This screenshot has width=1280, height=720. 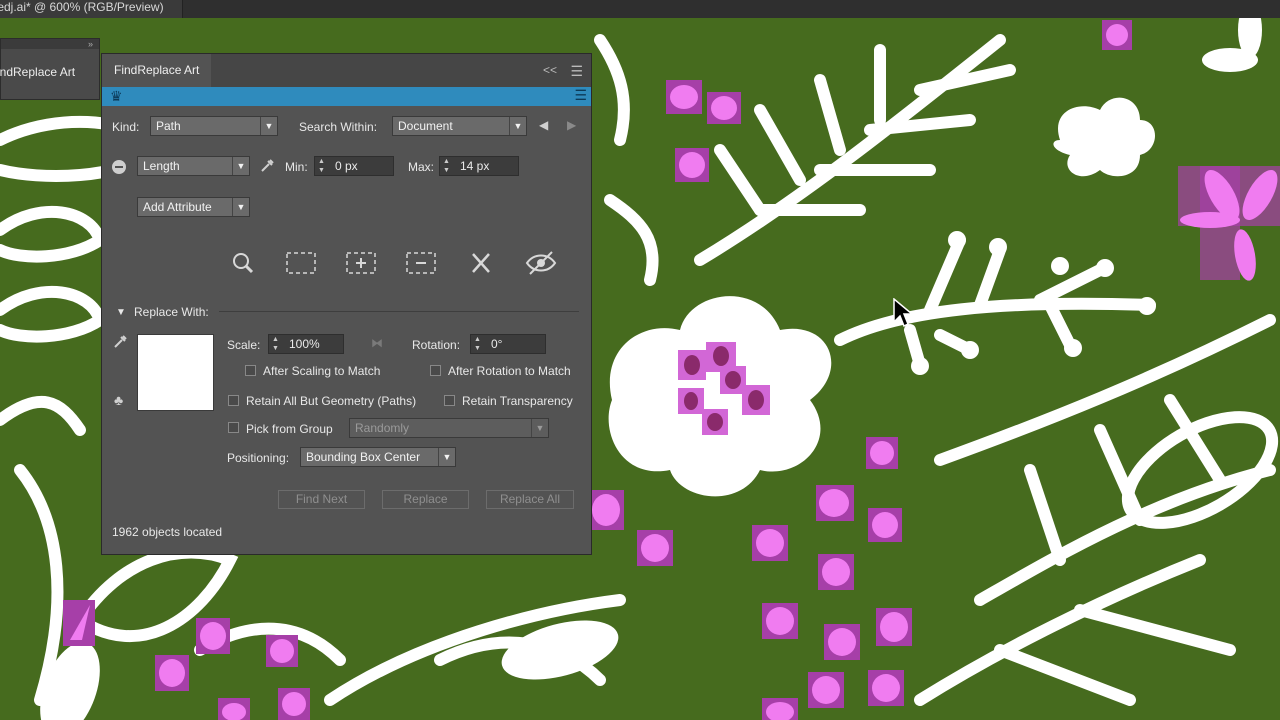 What do you see at coordinates (475, 166) in the screenshot?
I see `max-value: 14 px` at bounding box center [475, 166].